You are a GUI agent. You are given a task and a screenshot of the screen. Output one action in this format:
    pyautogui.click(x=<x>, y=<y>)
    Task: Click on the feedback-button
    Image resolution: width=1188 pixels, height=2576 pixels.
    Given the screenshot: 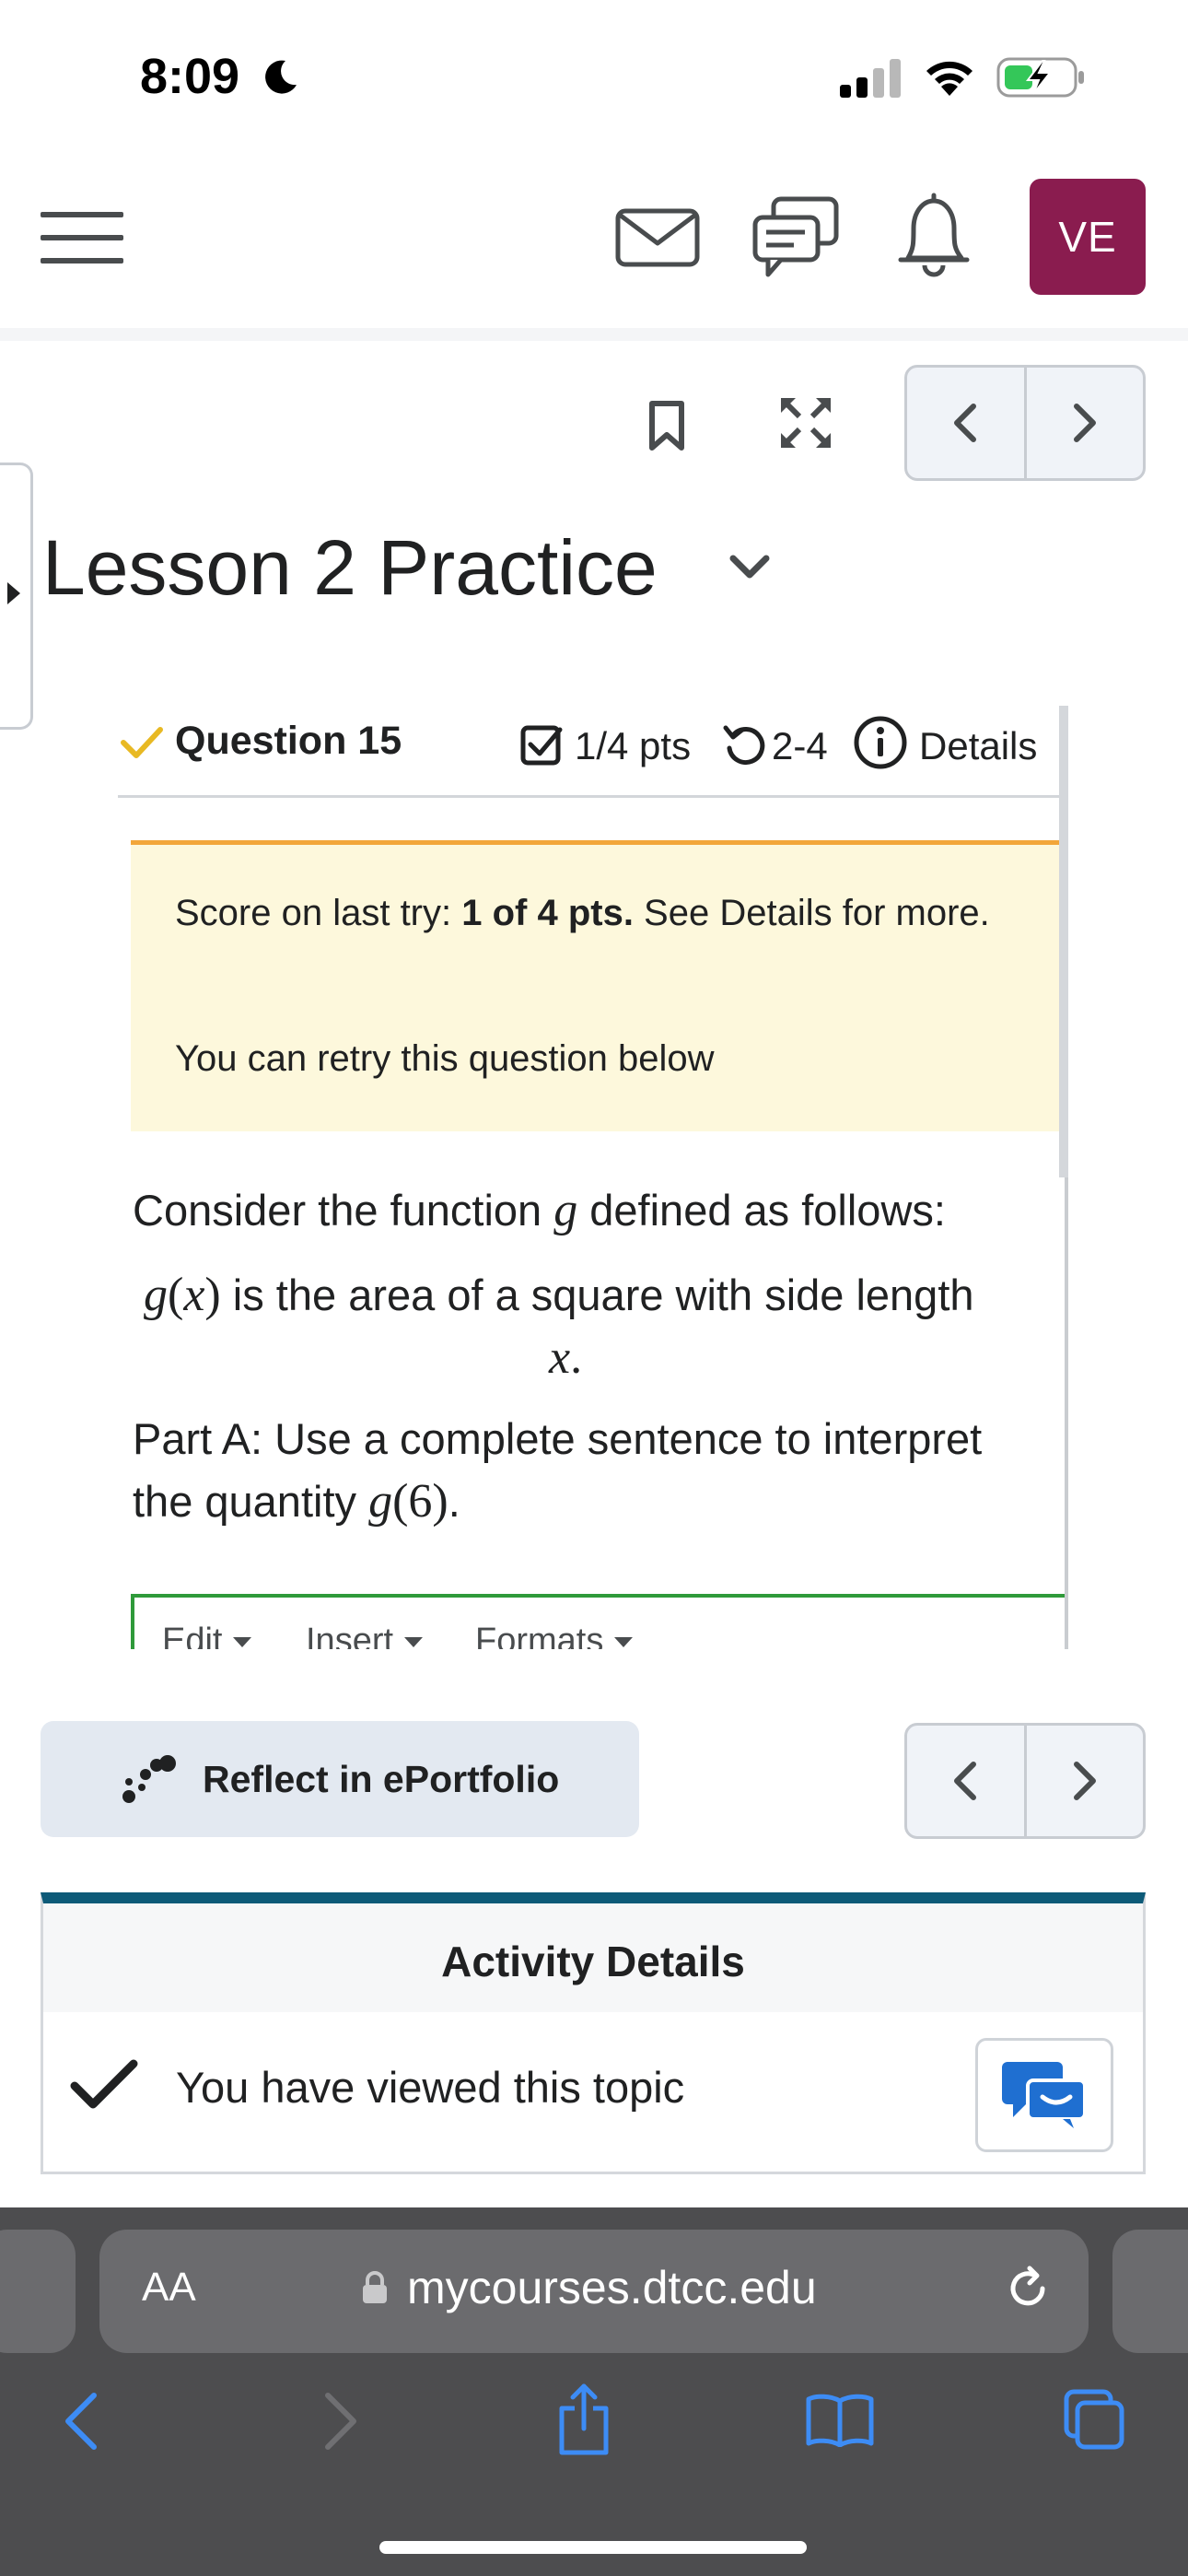 What is the action you would take?
    pyautogui.click(x=1044, y=2095)
    